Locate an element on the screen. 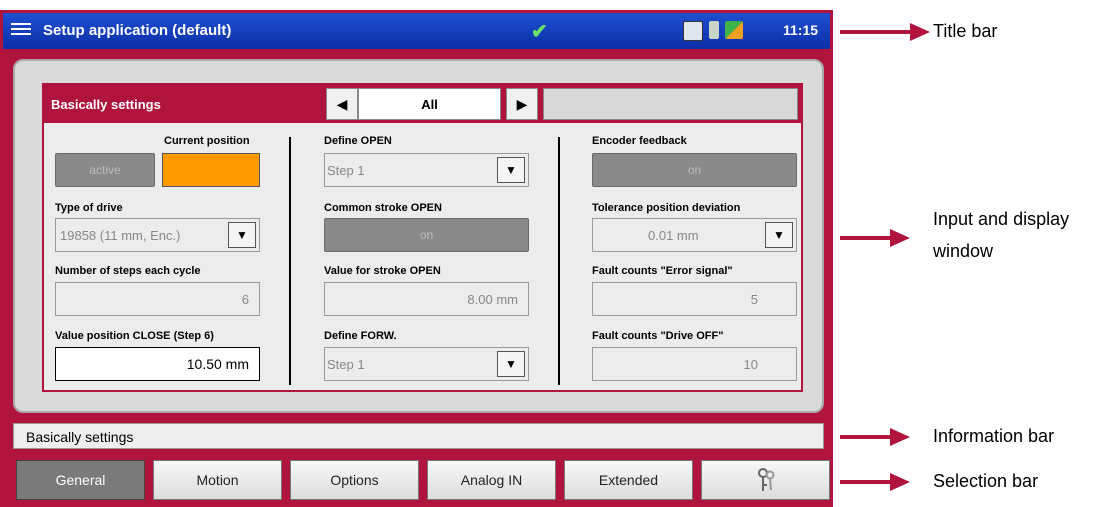 This screenshot has width=1119, height=507. tab-analog-in: Analog IN is located at coordinates (491, 480).